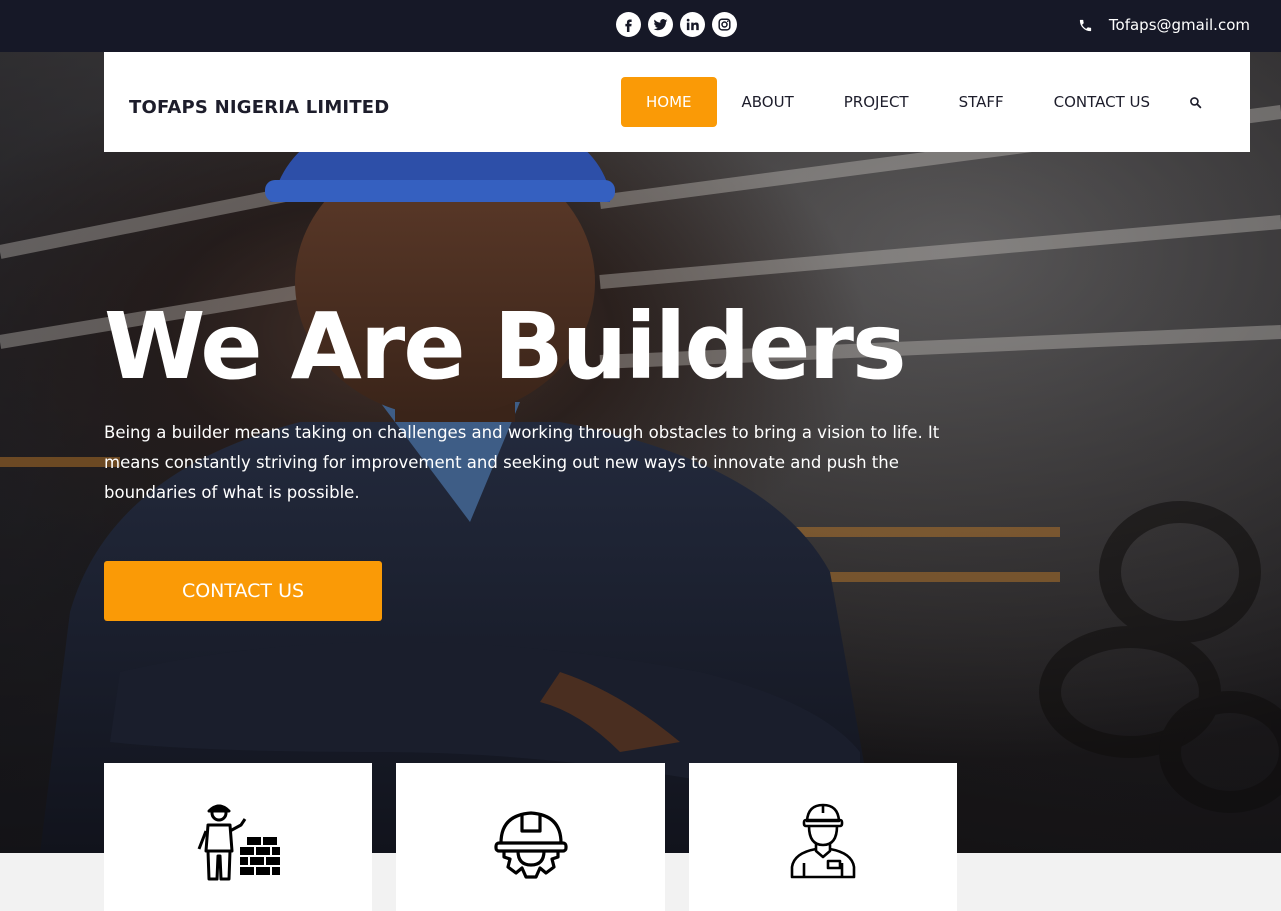  What do you see at coordinates (1085, 25) in the screenshot?
I see `phone-icon` at bounding box center [1085, 25].